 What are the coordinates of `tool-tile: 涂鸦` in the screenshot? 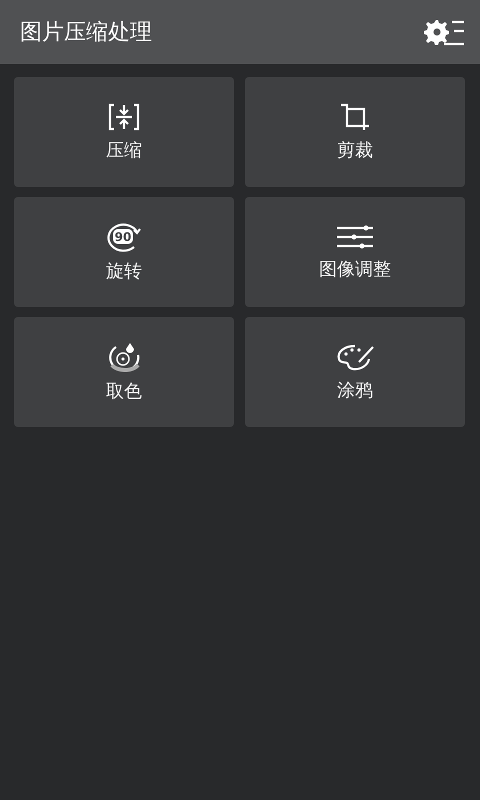 It's located at (355, 372).